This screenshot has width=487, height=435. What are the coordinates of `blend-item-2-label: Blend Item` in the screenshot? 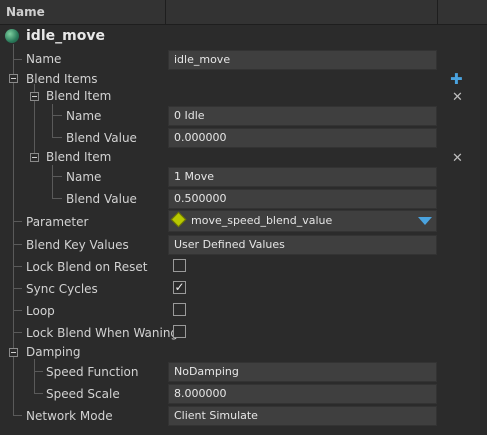 It's located at (79, 157).